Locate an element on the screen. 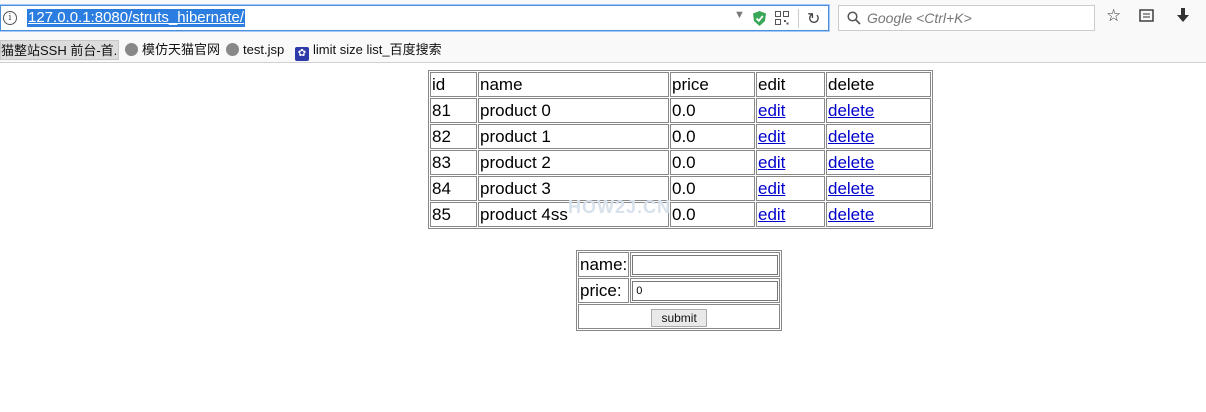 The image size is (1206, 412). table-row: 82 product 1 0.0 edit delete is located at coordinates (680, 136).